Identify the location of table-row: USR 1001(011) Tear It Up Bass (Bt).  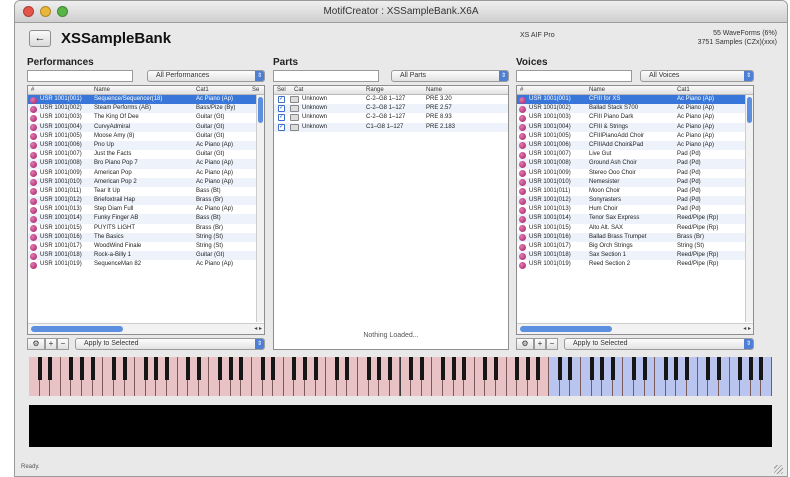
(146, 191).